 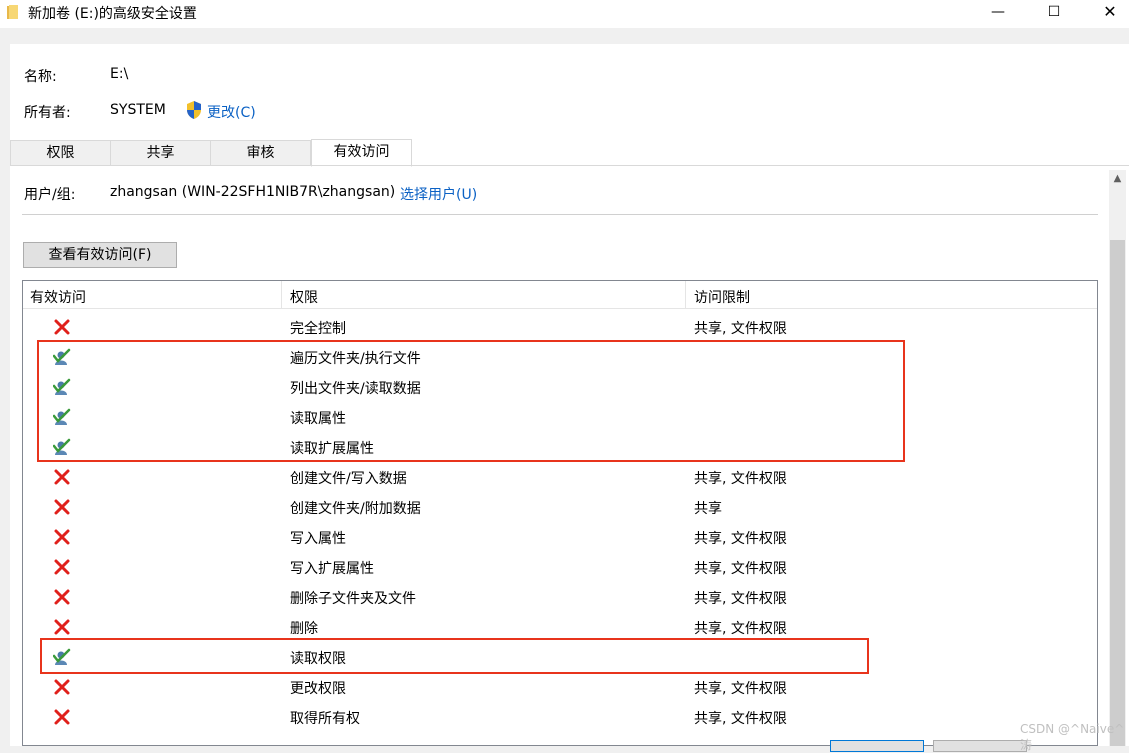 What do you see at coordinates (564, 14) in the screenshot?
I see `title-bar: 新加卷 (E:)的高级安全设置 — ☐ ✕` at bounding box center [564, 14].